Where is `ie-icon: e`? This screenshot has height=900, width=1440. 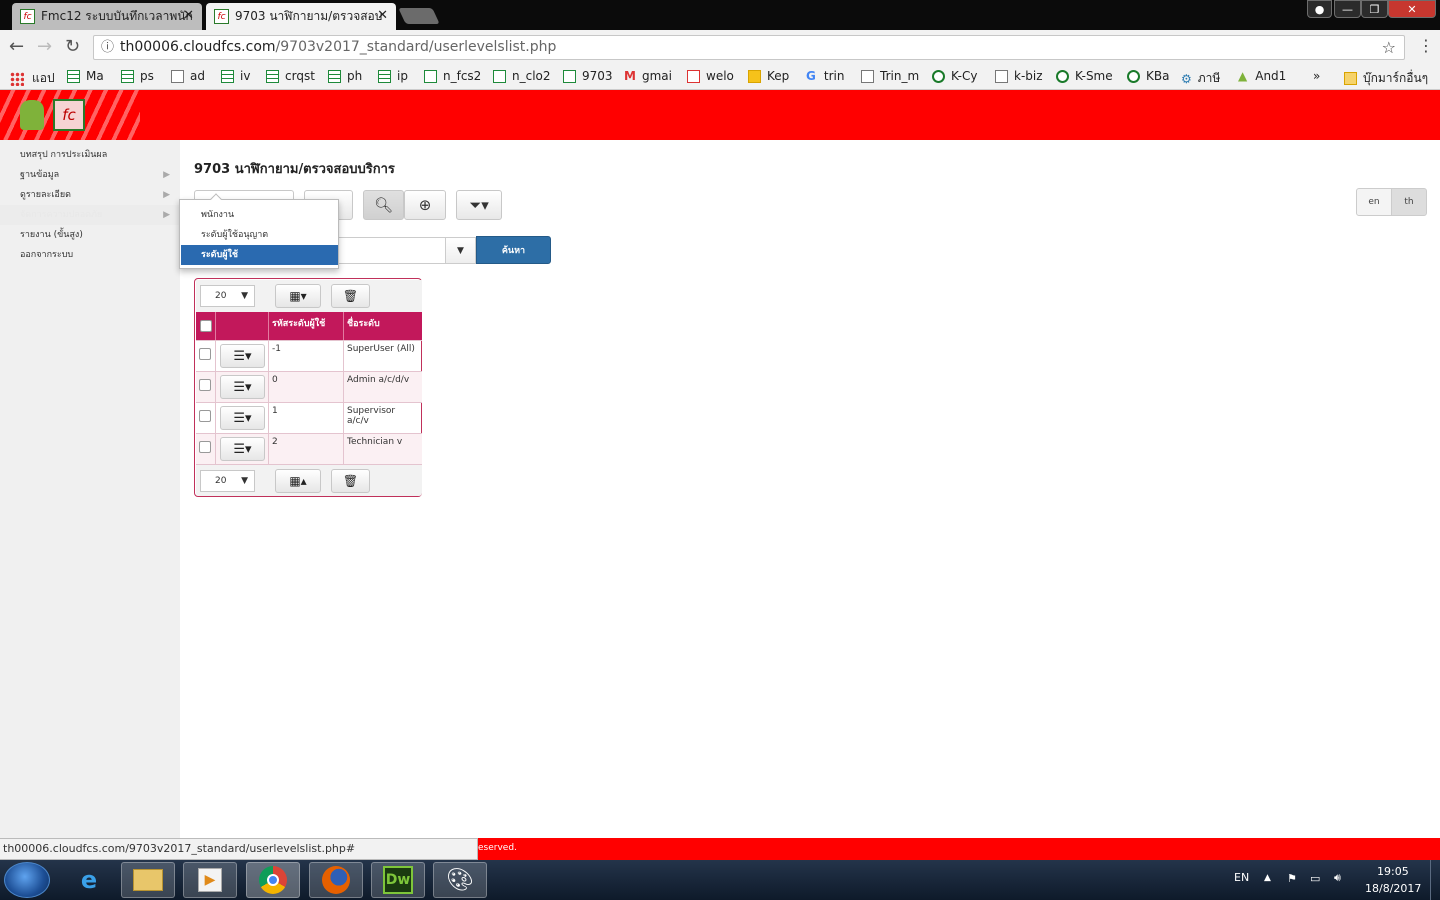 ie-icon: e is located at coordinates (89, 880).